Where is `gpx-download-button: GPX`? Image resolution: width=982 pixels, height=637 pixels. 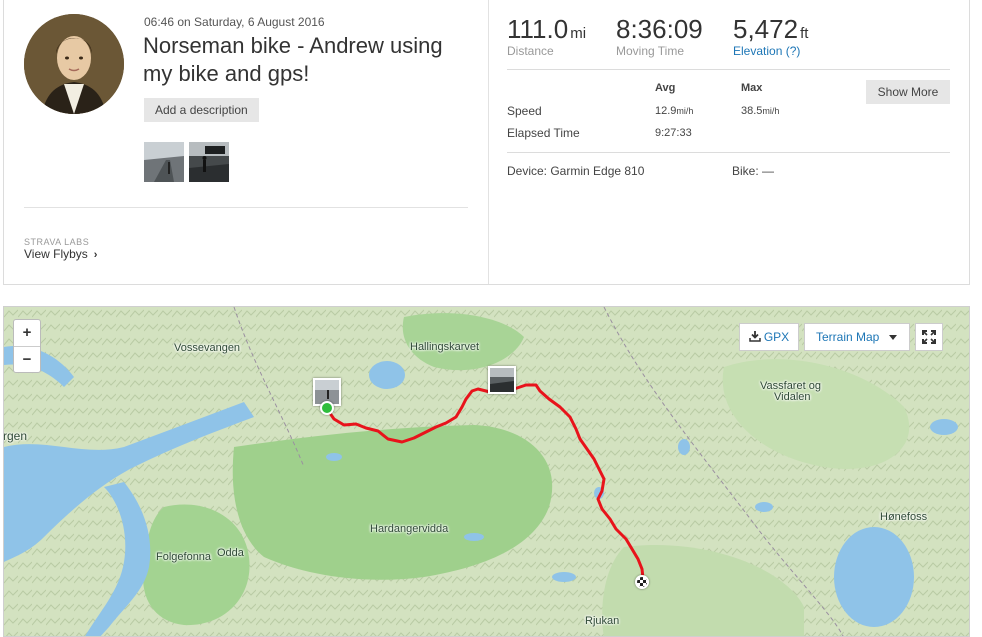 gpx-download-button: GPX is located at coordinates (769, 337).